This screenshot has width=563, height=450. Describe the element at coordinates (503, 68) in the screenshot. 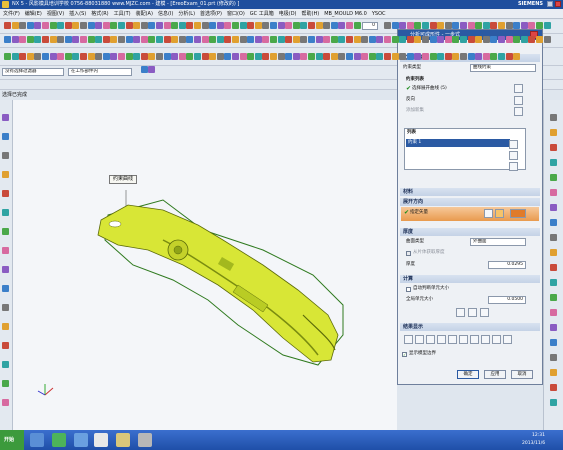

I see `constraint-type-select: 曲线约束` at that location.